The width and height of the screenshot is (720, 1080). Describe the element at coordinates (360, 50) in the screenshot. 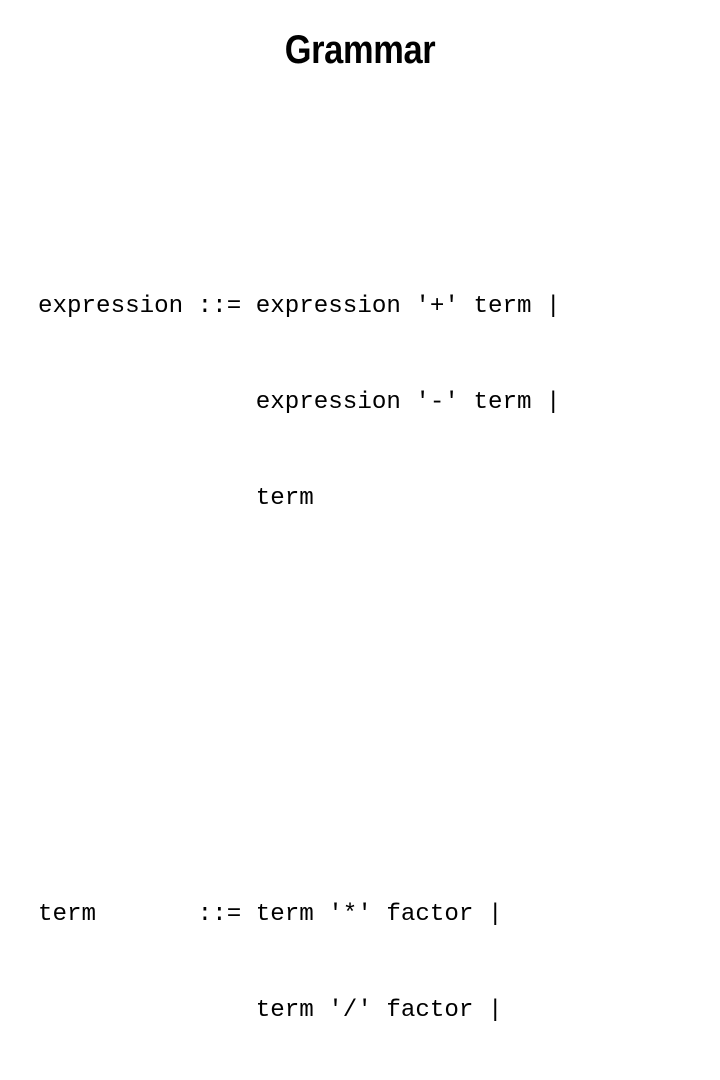

I see `page-title: Grammar` at that location.